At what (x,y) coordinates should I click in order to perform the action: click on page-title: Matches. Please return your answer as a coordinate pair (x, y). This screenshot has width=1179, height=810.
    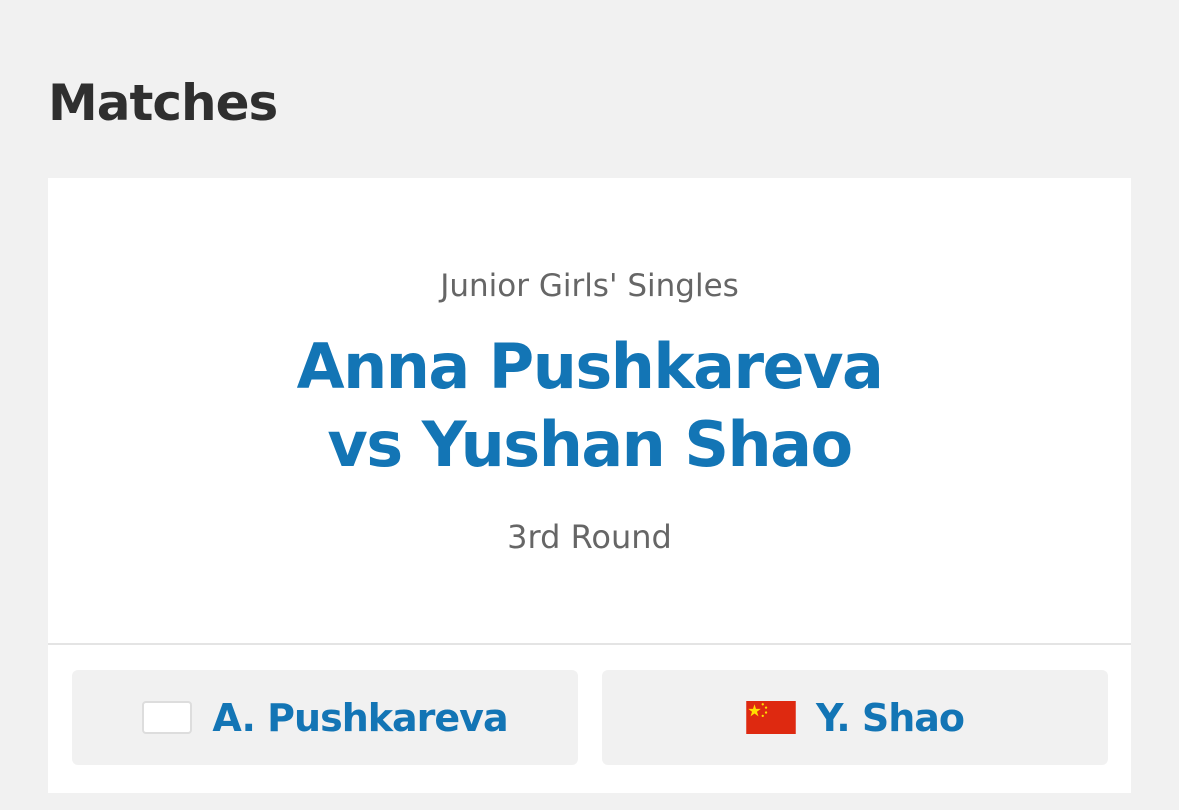
    Looking at the image, I should click on (163, 103).